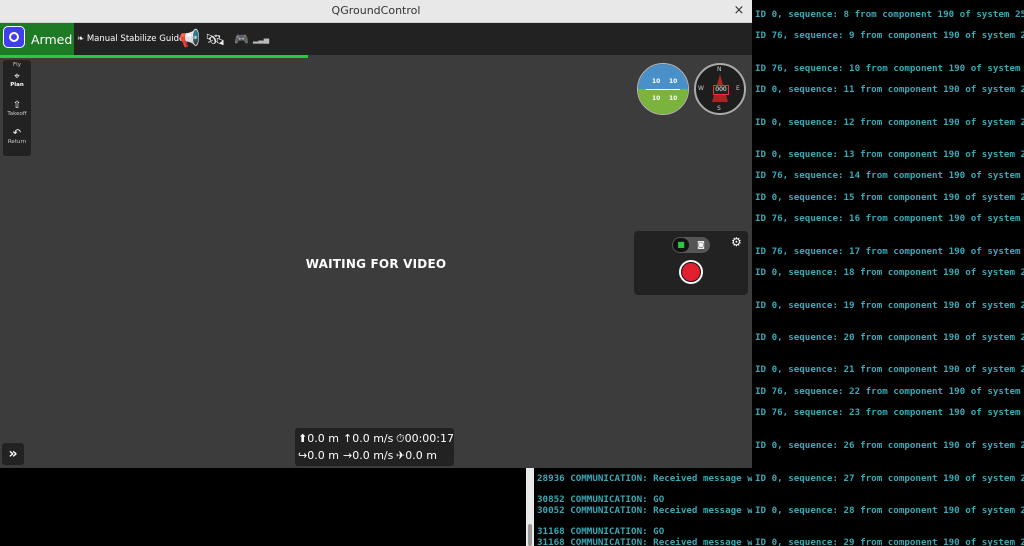 The height and width of the screenshot is (546, 1024). Describe the element at coordinates (154, 56) in the screenshot. I see `toolbar-progress-bar` at that location.